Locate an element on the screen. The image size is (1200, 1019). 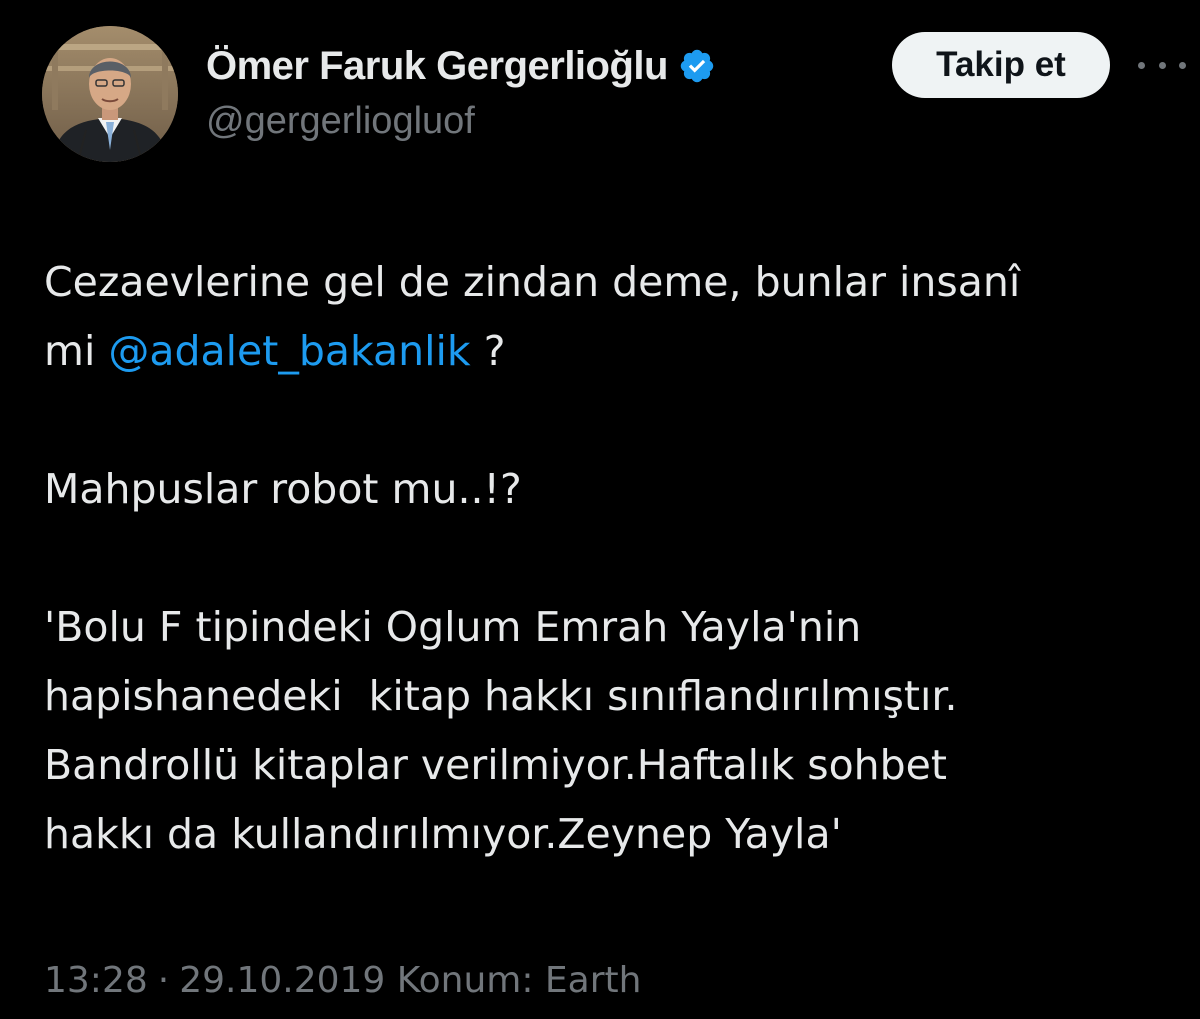
mention-link: @adalet_bakanlik is located at coordinates (289, 351).